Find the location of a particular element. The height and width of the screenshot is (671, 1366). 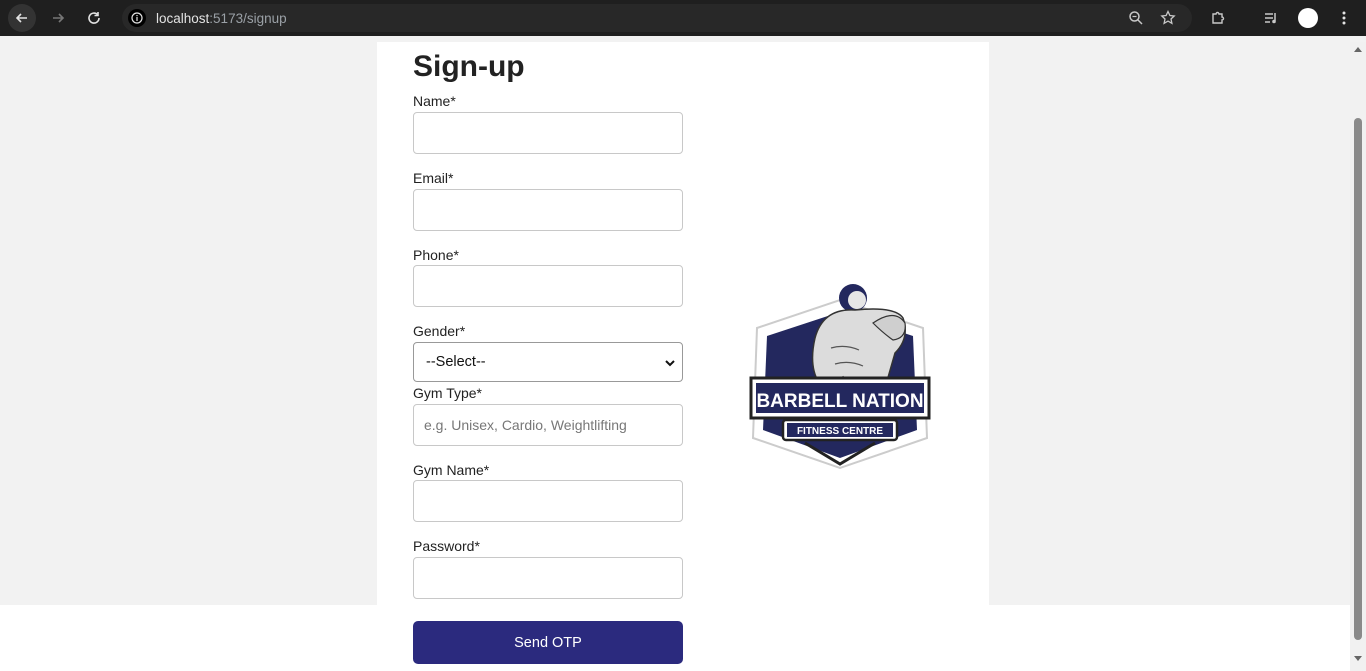

menu-button is located at coordinates (1344, 18).